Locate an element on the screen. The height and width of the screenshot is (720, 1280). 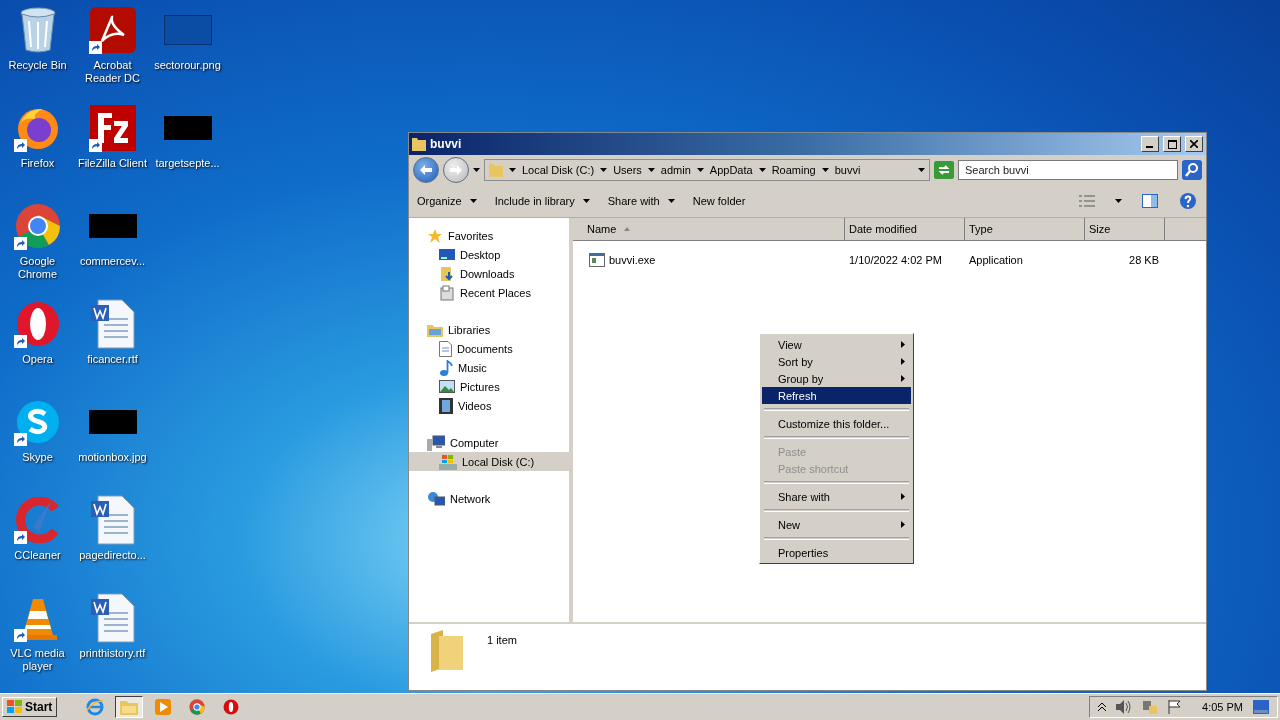
nav-item: Local Disk (C:) is located at coordinates (489, 461).